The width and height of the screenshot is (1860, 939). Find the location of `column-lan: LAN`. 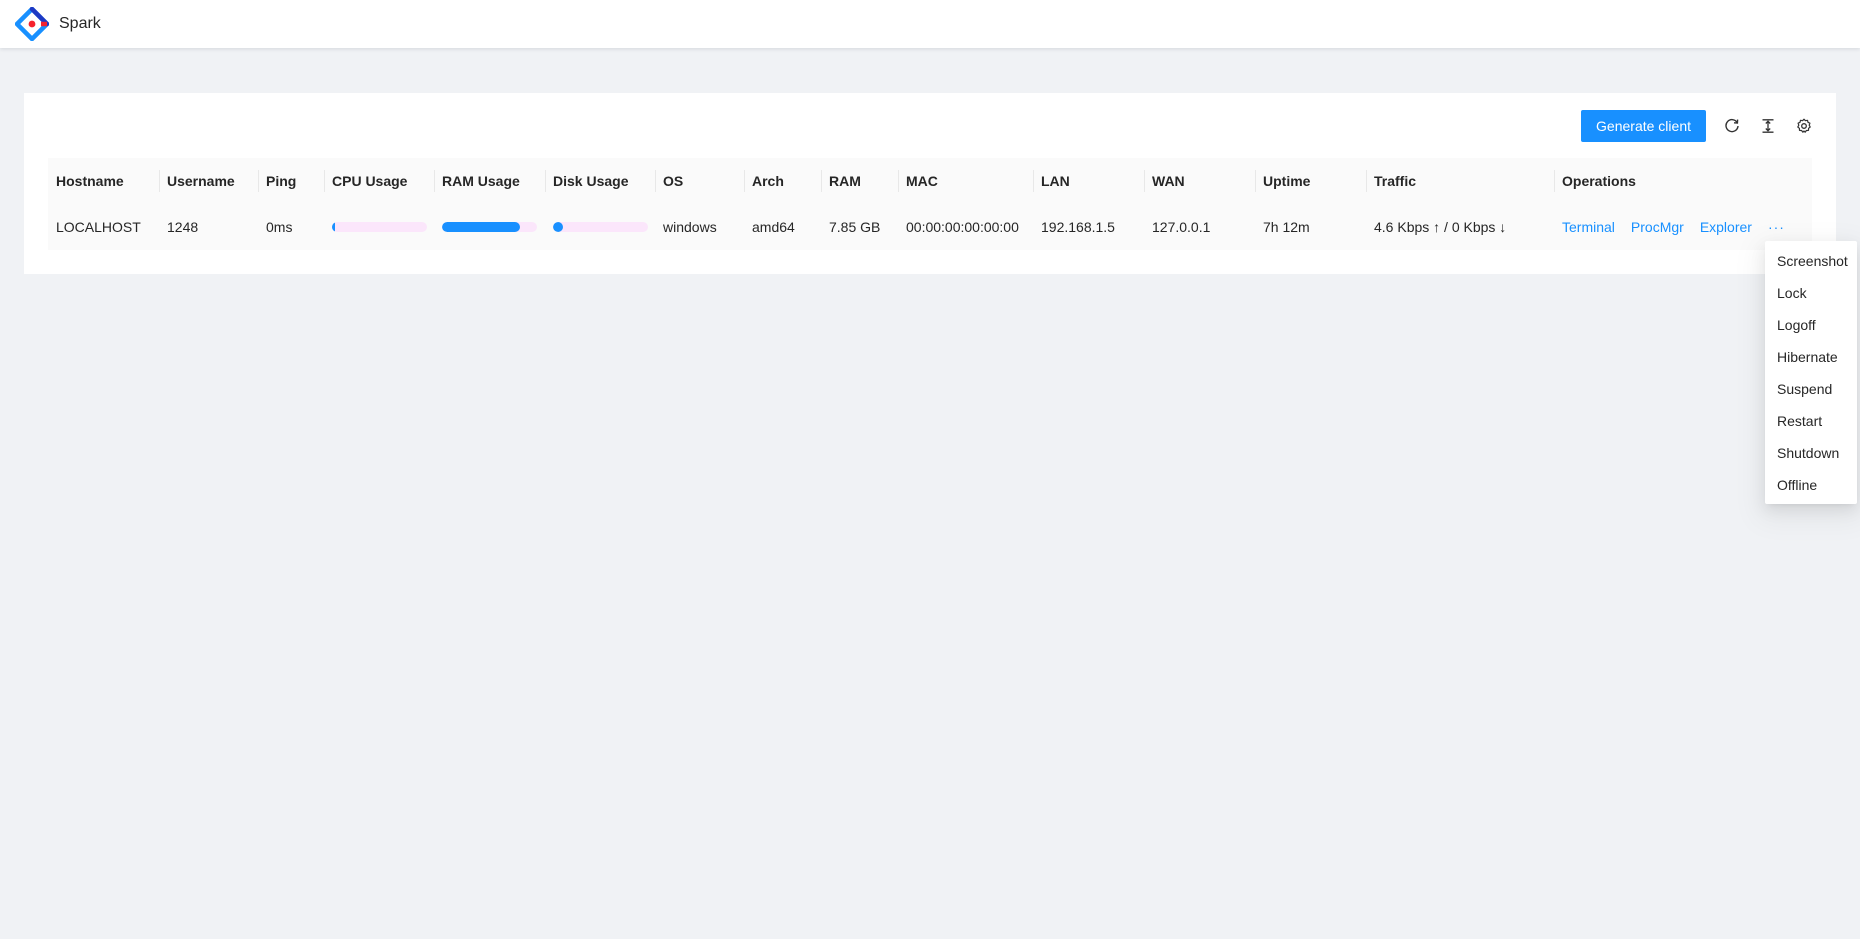

column-lan: LAN is located at coordinates (1088, 181).